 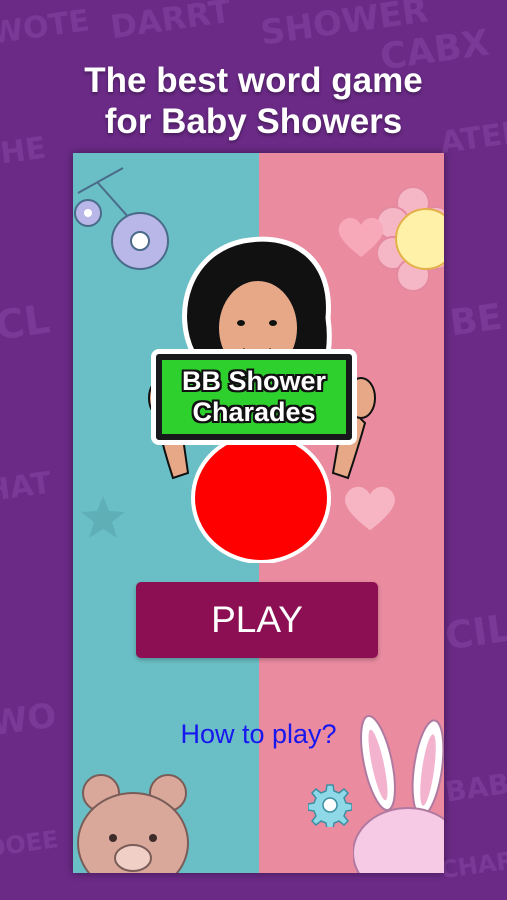 I want to click on bunny-decoration, so click(x=398, y=793).